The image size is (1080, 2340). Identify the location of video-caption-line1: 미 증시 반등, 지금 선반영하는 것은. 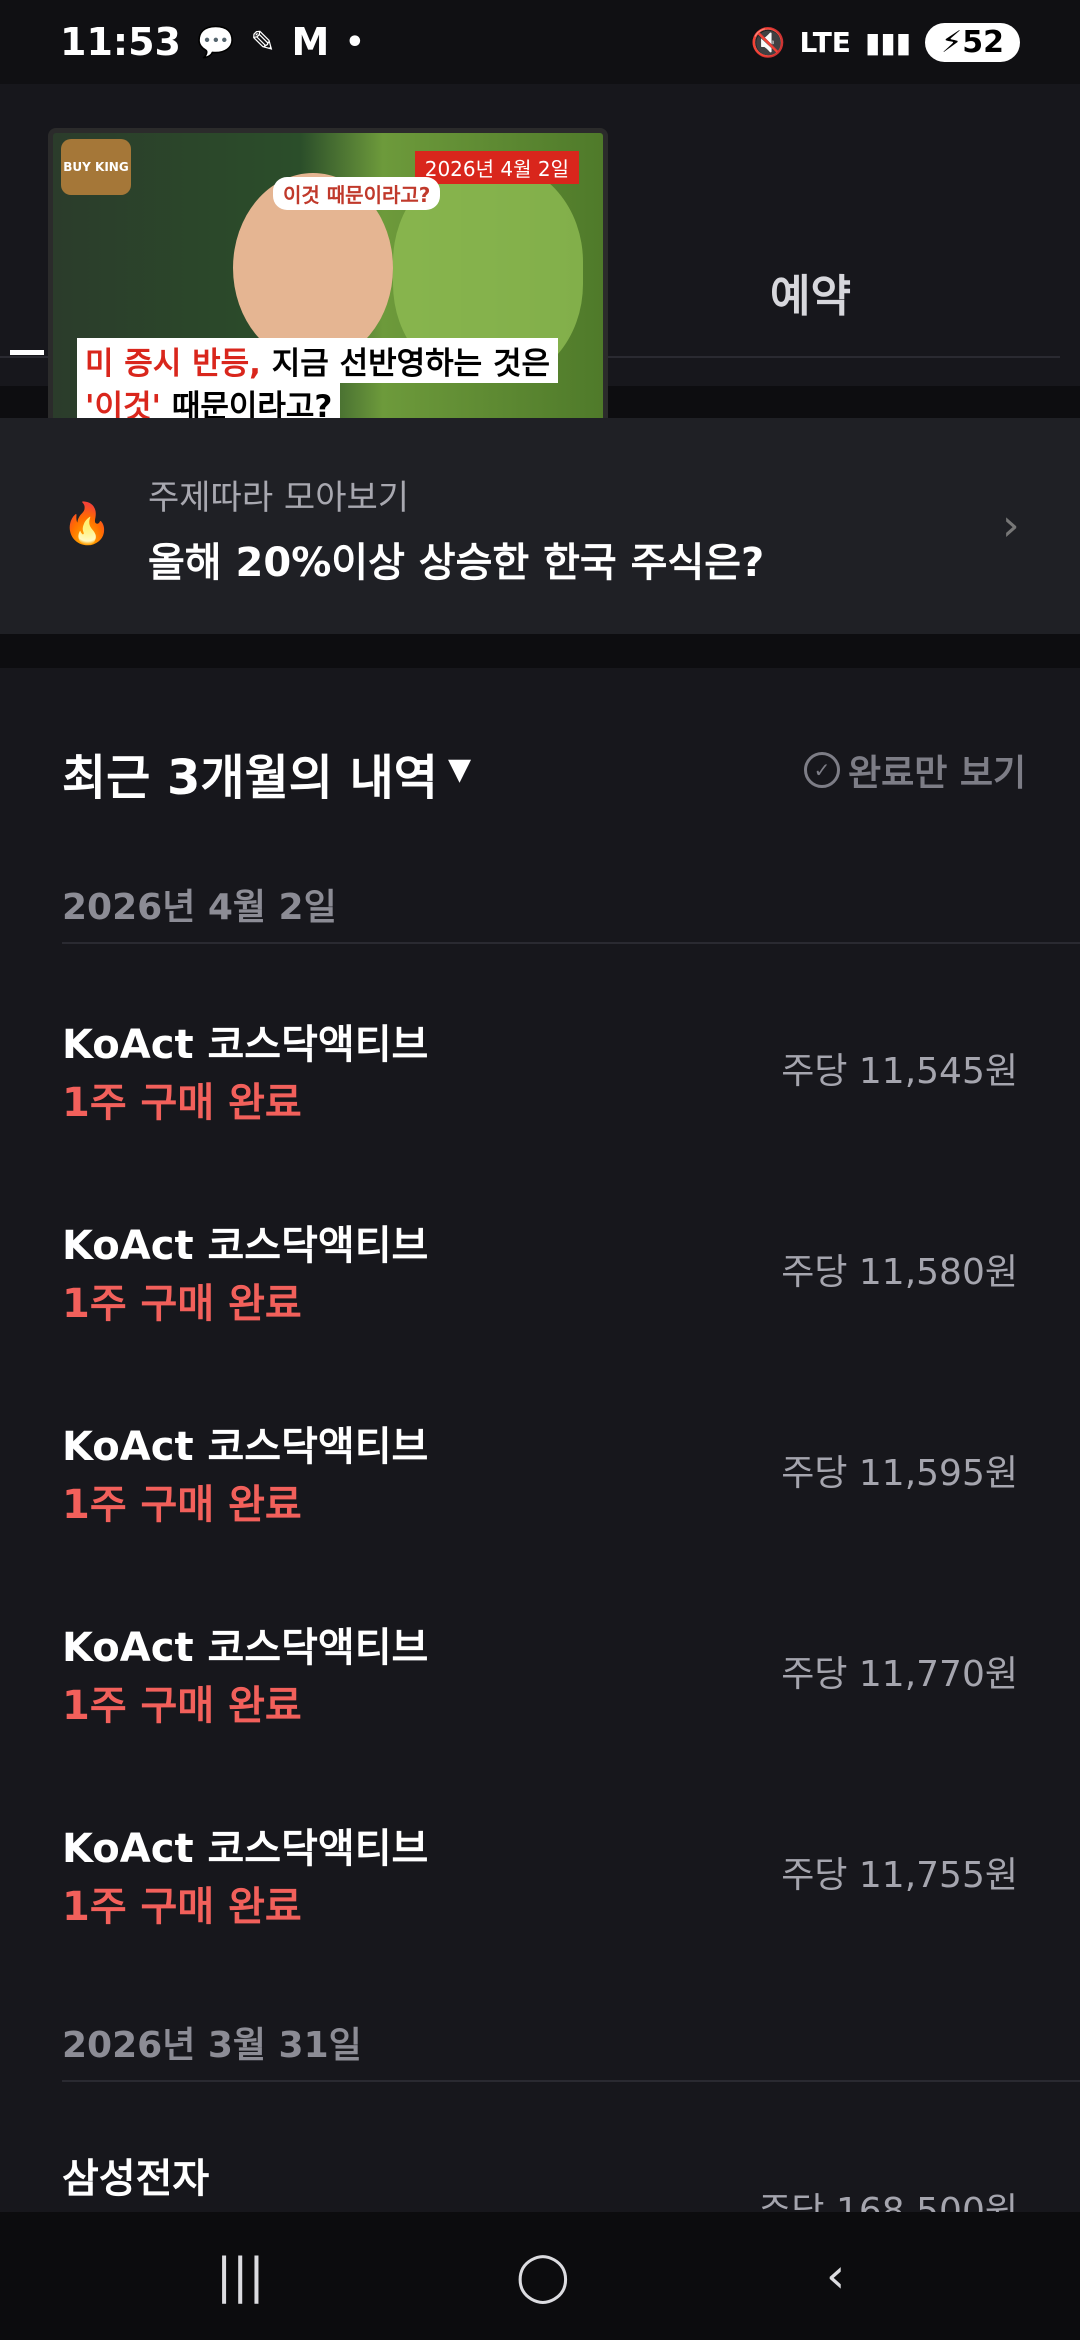
(318, 360).